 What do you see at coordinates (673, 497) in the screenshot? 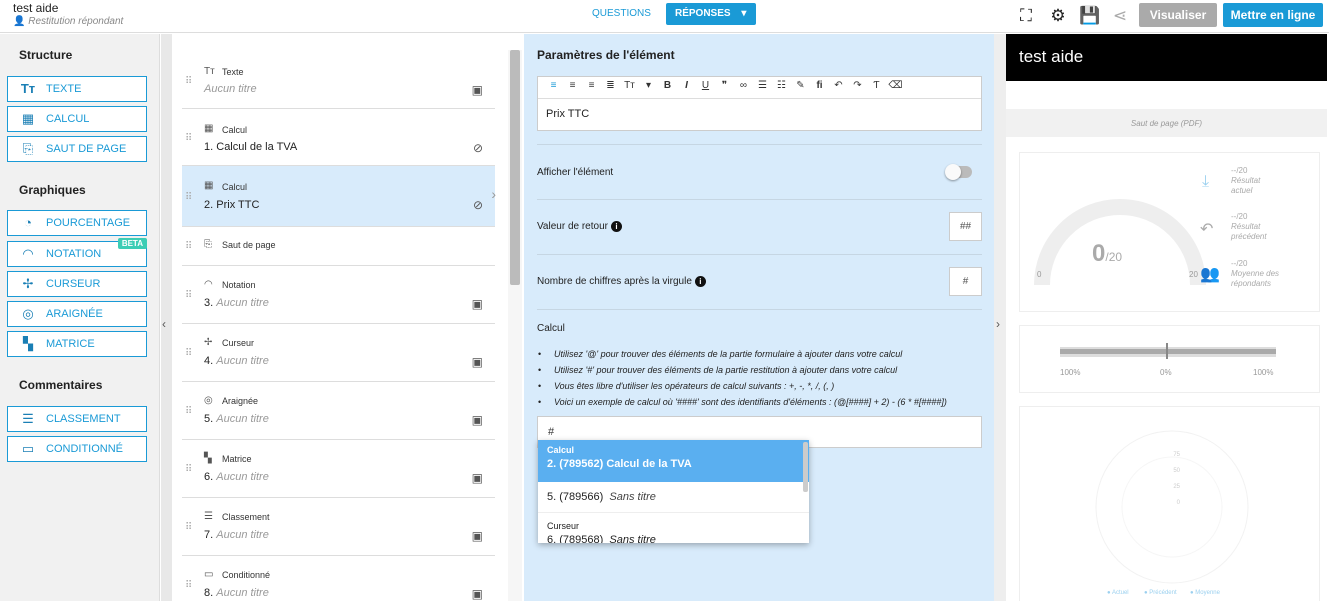
I see `autocomplete-option: 5. (789566) Sans titre` at bounding box center [673, 497].